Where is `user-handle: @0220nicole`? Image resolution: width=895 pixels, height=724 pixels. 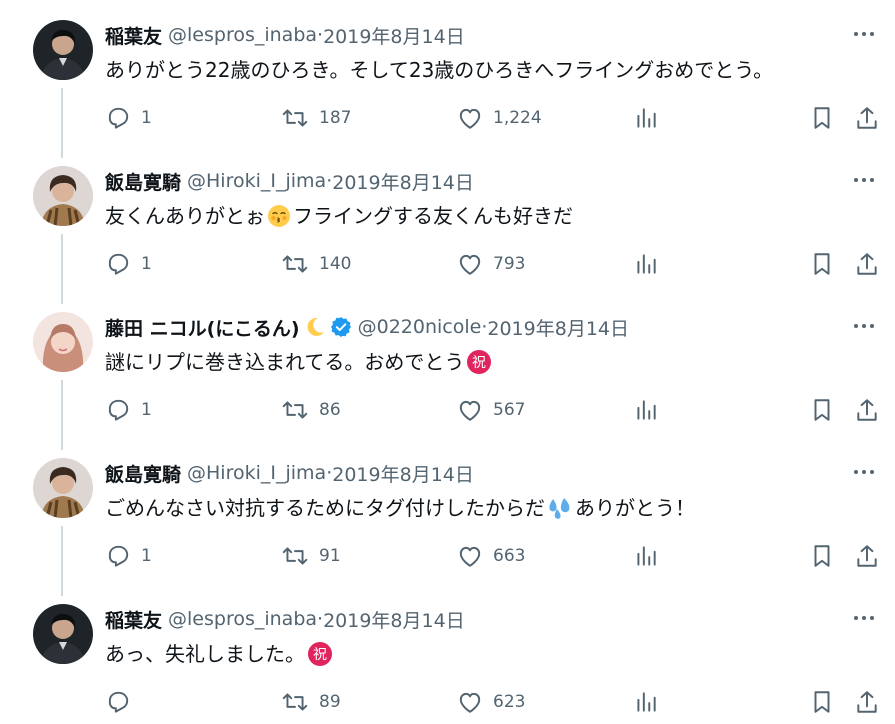
user-handle: @0220nicole is located at coordinates (420, 327).